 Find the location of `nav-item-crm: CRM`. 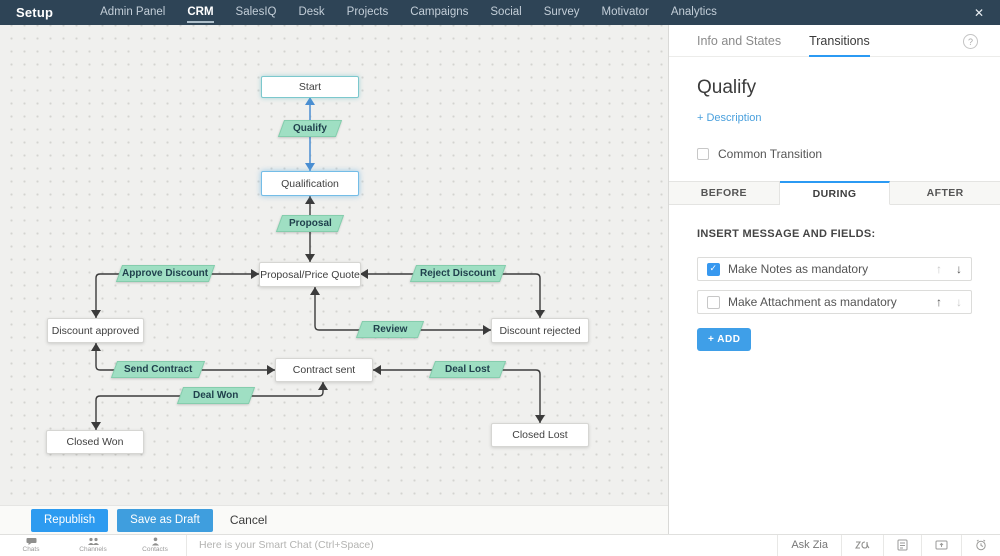

nav-item-crm: CRM is located at coordinates (200, 12).